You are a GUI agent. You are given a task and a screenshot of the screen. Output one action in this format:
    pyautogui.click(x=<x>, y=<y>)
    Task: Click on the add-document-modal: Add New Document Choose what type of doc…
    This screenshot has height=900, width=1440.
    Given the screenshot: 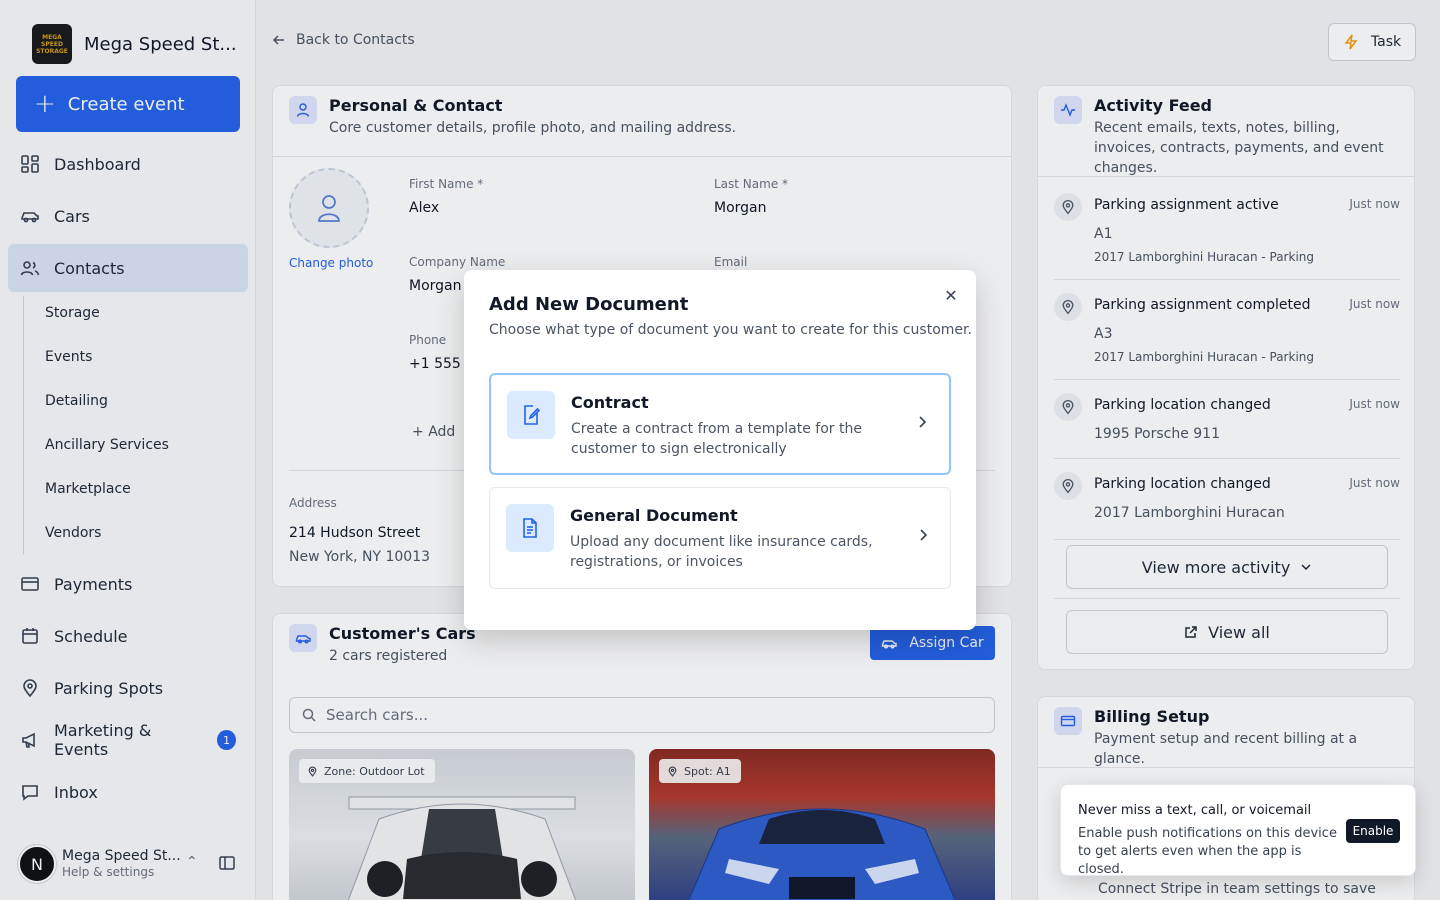 What is the action you would take?
    pyautogui.click(x=720, y=450)
    